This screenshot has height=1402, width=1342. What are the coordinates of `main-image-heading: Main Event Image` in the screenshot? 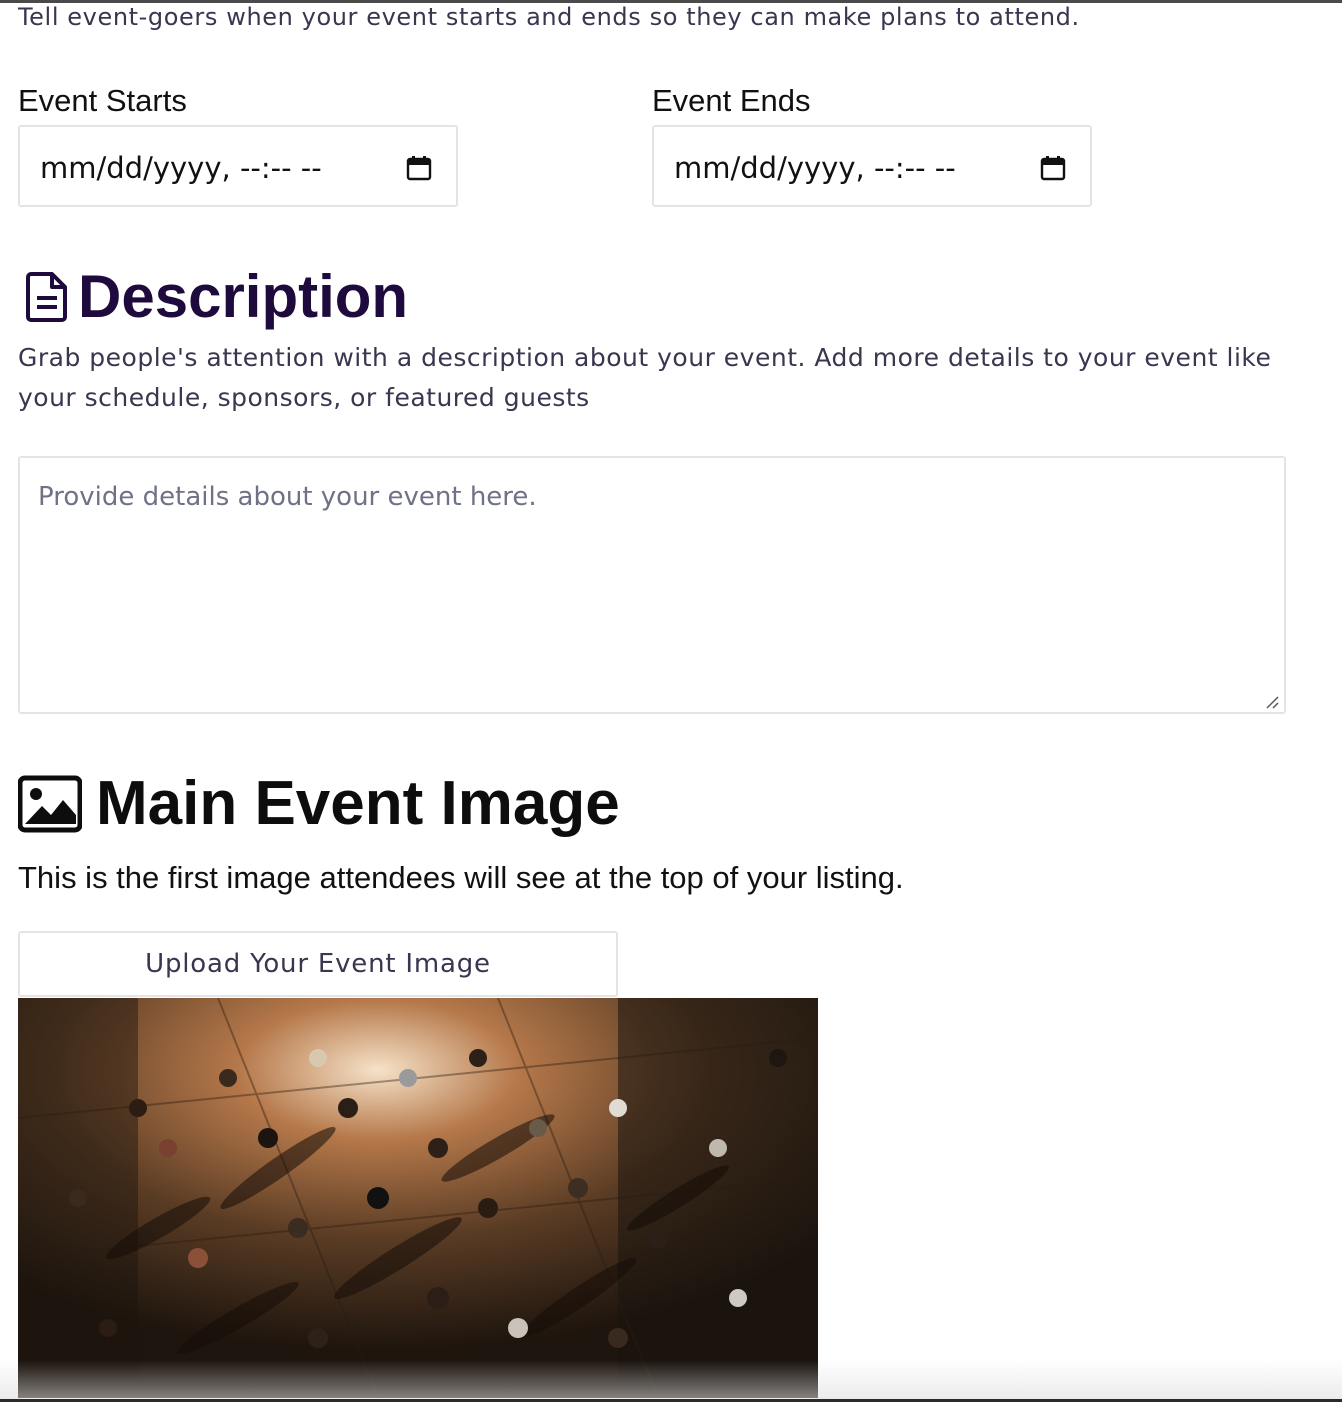 It's located at (319, 804).